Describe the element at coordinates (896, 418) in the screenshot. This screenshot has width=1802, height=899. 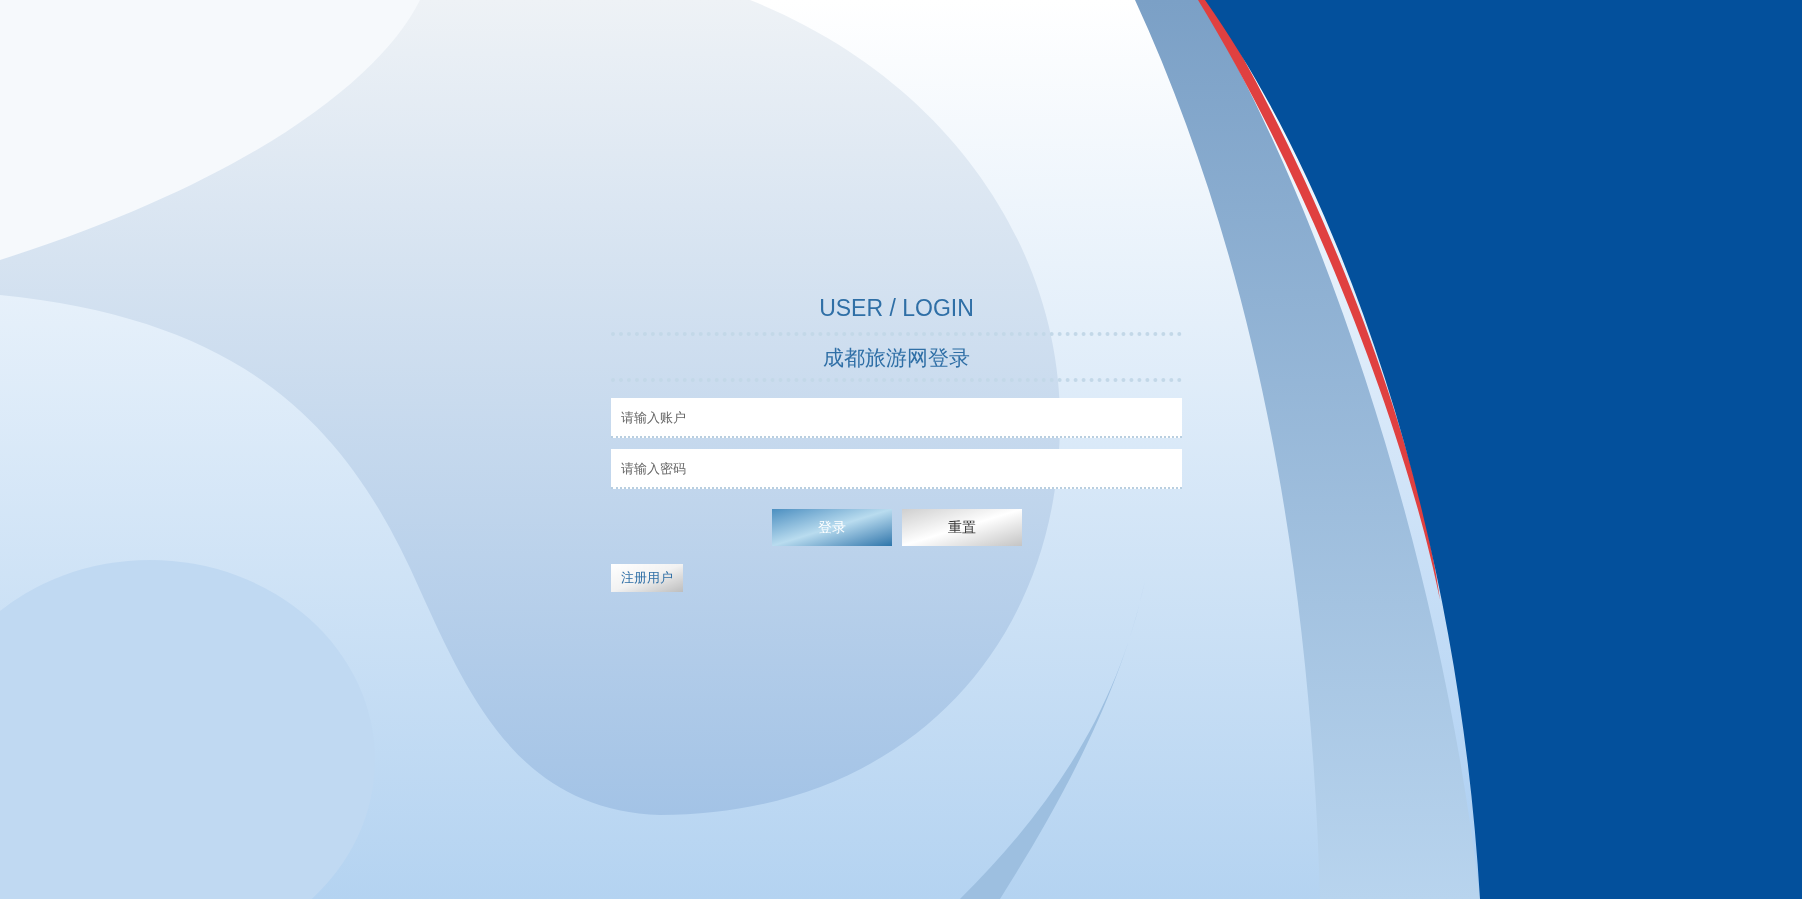
I see `account-field: 请输入账户` at that location.